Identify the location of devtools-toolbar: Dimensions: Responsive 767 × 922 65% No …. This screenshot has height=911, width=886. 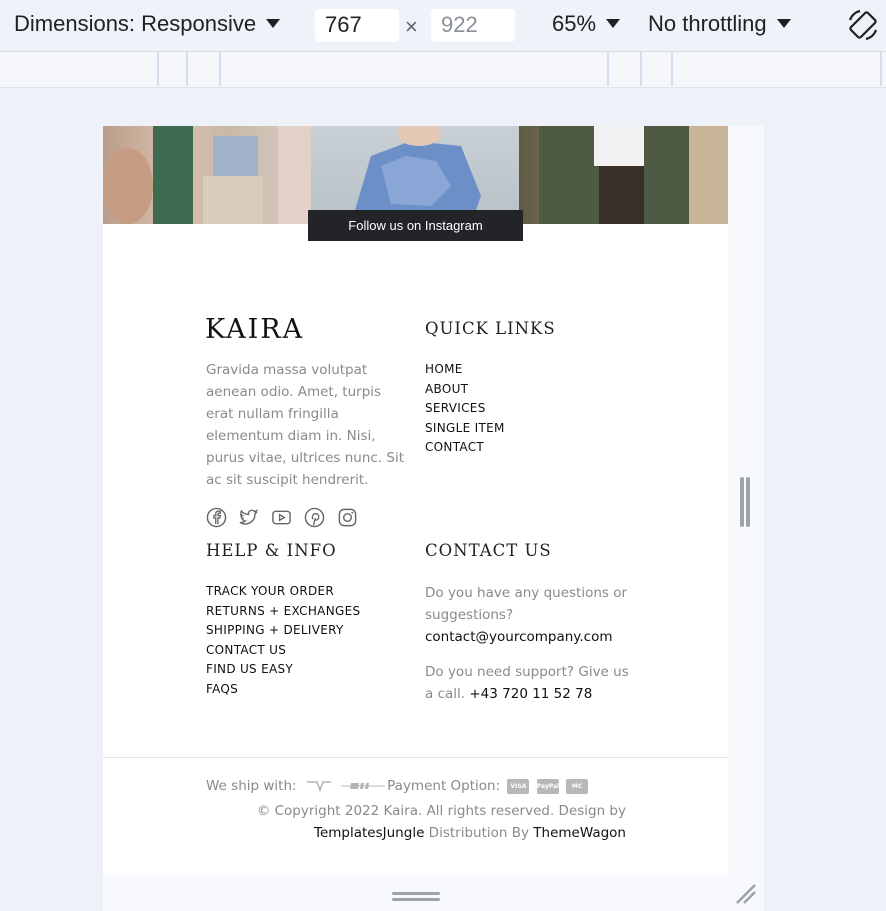
(443, 26).